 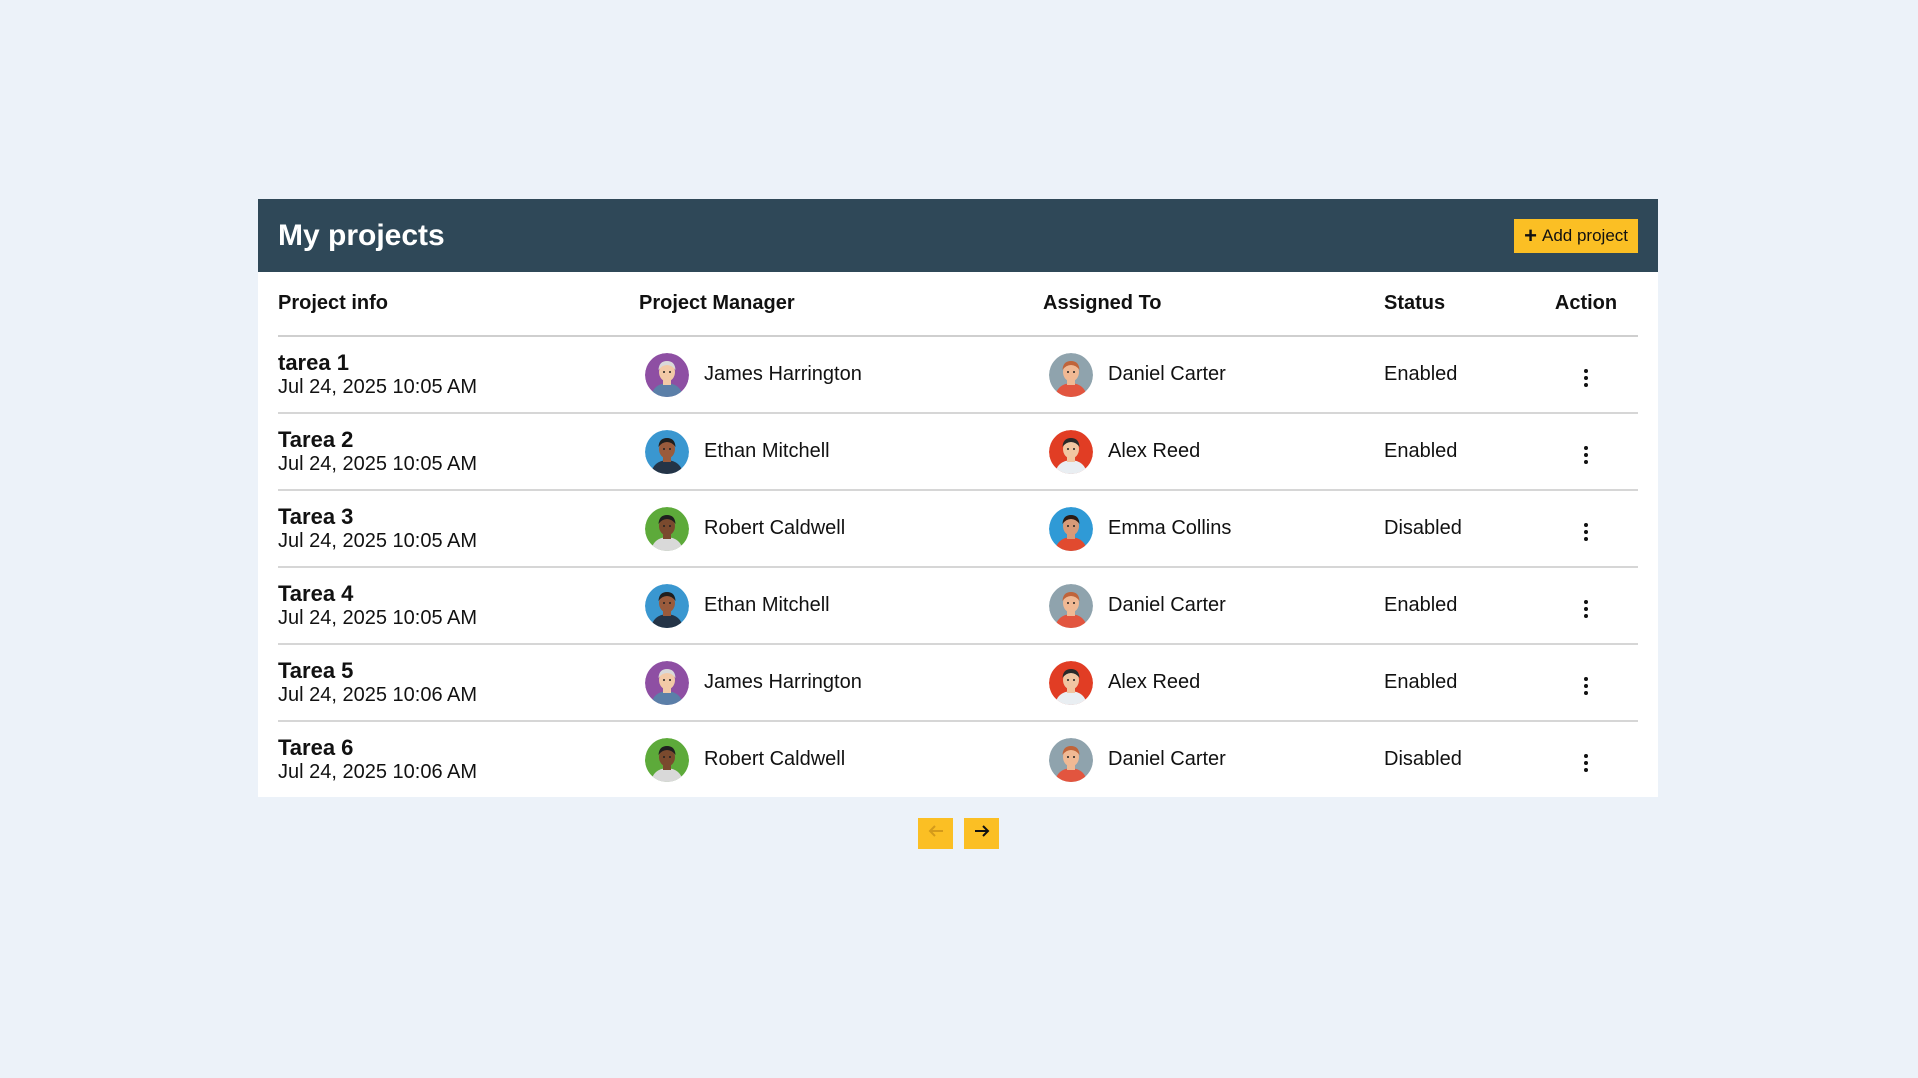 I want to click on arrow-right-icon, so click(x=982, y=833).